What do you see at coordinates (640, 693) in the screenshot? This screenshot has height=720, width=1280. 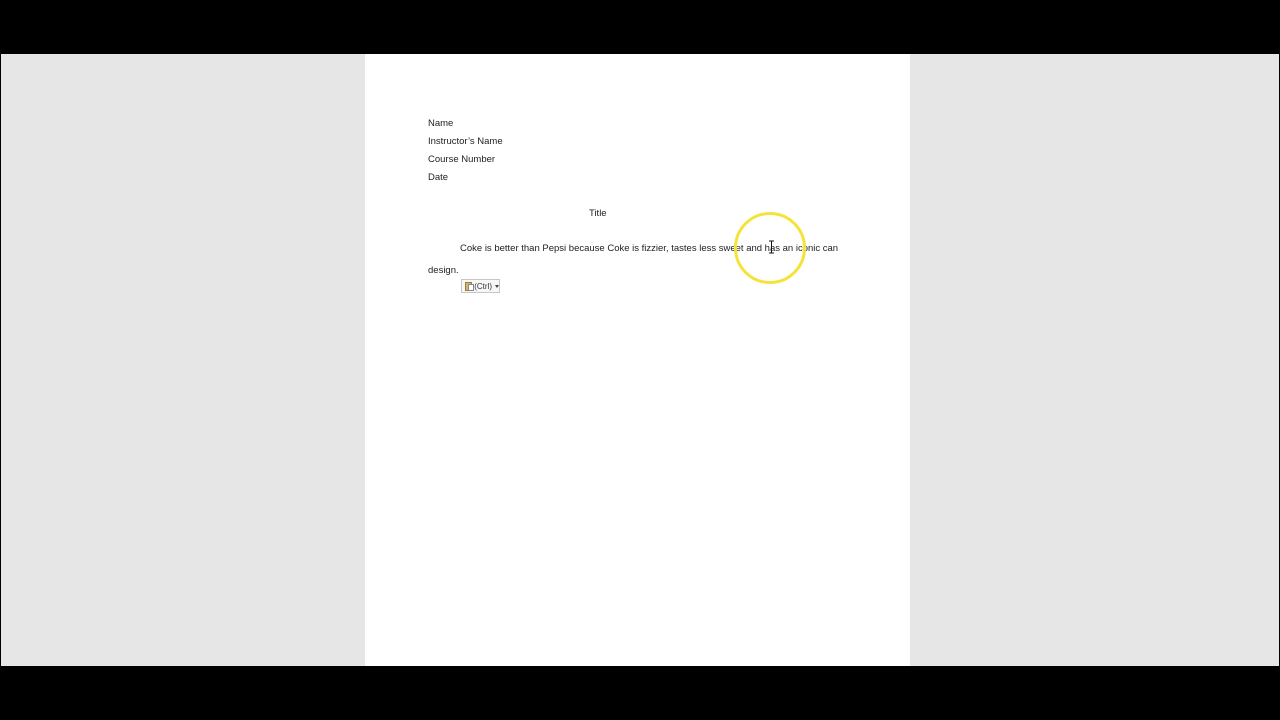 I see `letterbox-bottom` at bounding box center [640, 693].